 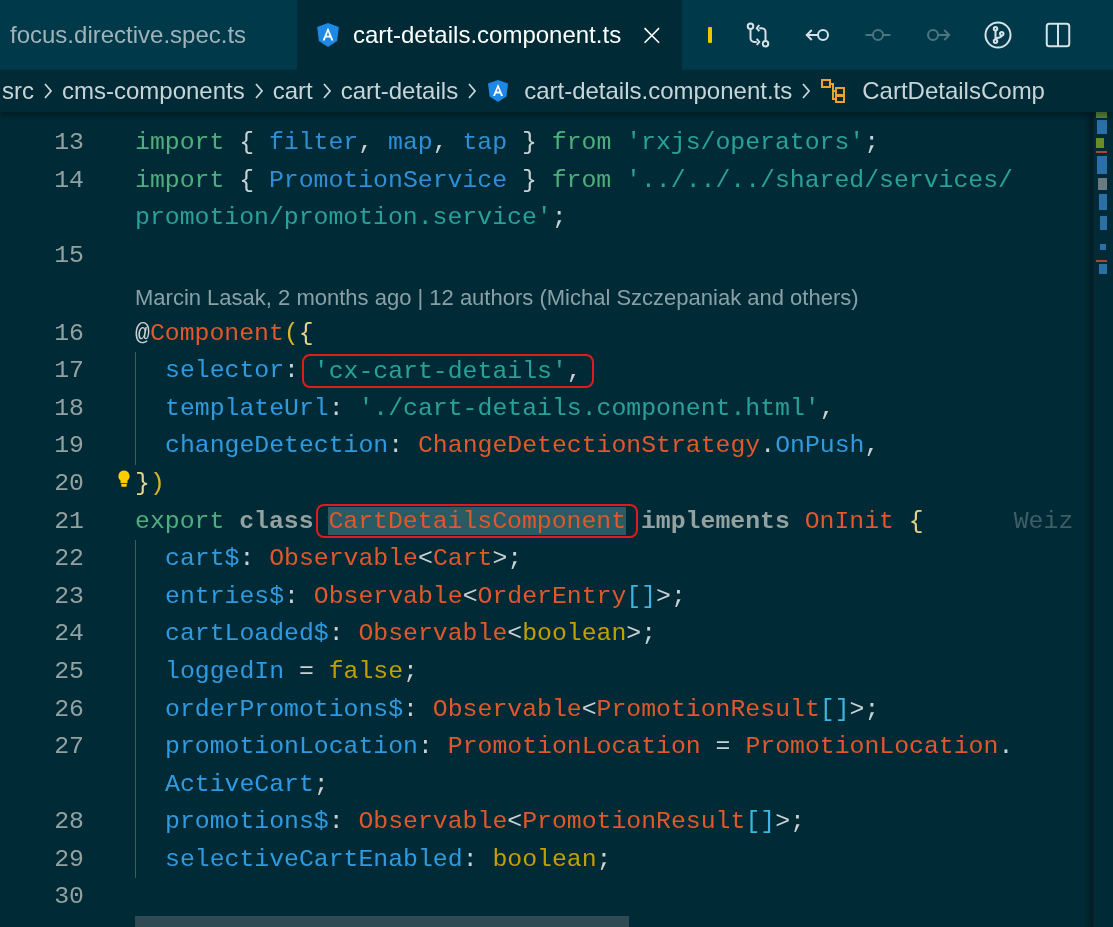 I want to click on code-token: './cart-details.component.html', so click(x=589, y=408).